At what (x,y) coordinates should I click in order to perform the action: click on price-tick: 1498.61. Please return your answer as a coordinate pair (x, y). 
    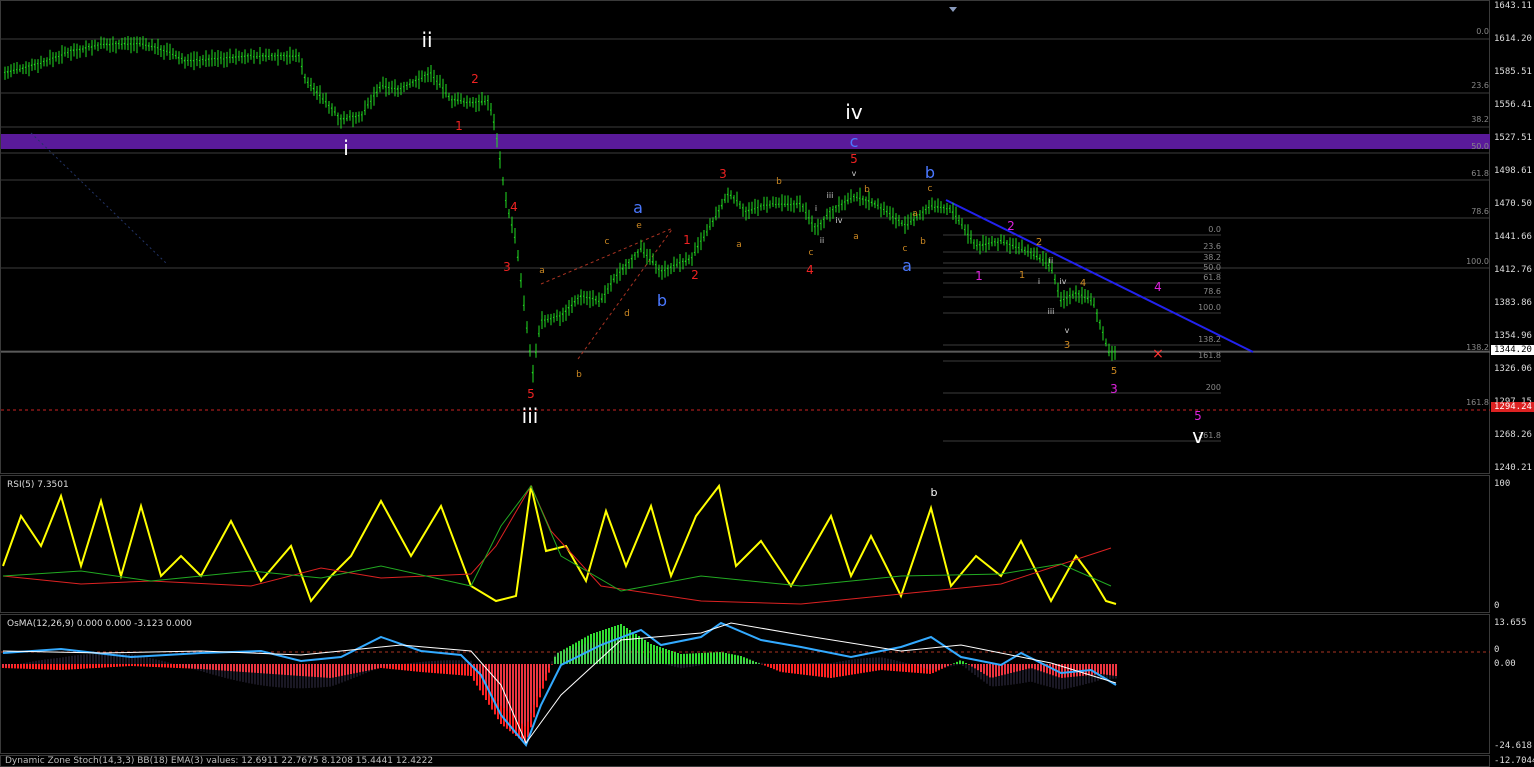
    Looking at the image, I should click on (1513, 171).